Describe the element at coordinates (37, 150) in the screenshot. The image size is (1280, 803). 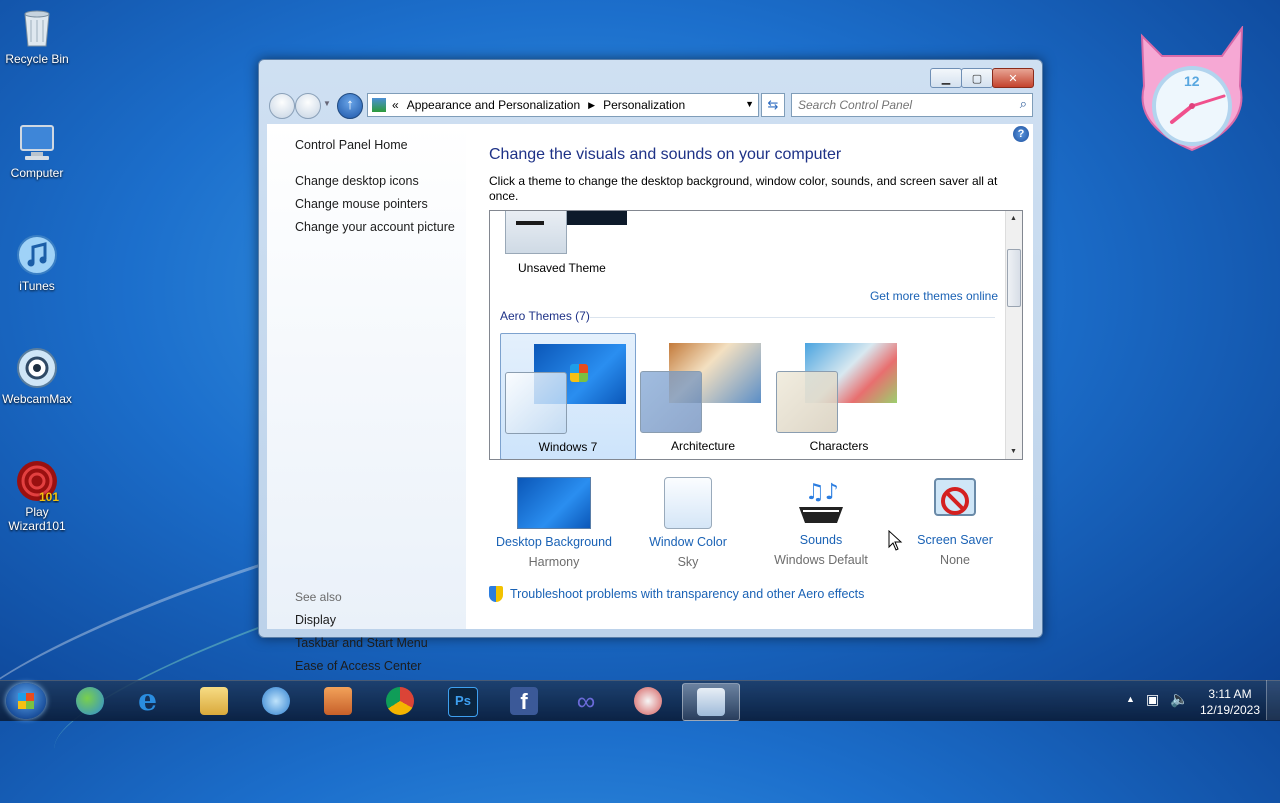
I see `desktop-icon-computer: Computer` at that location.